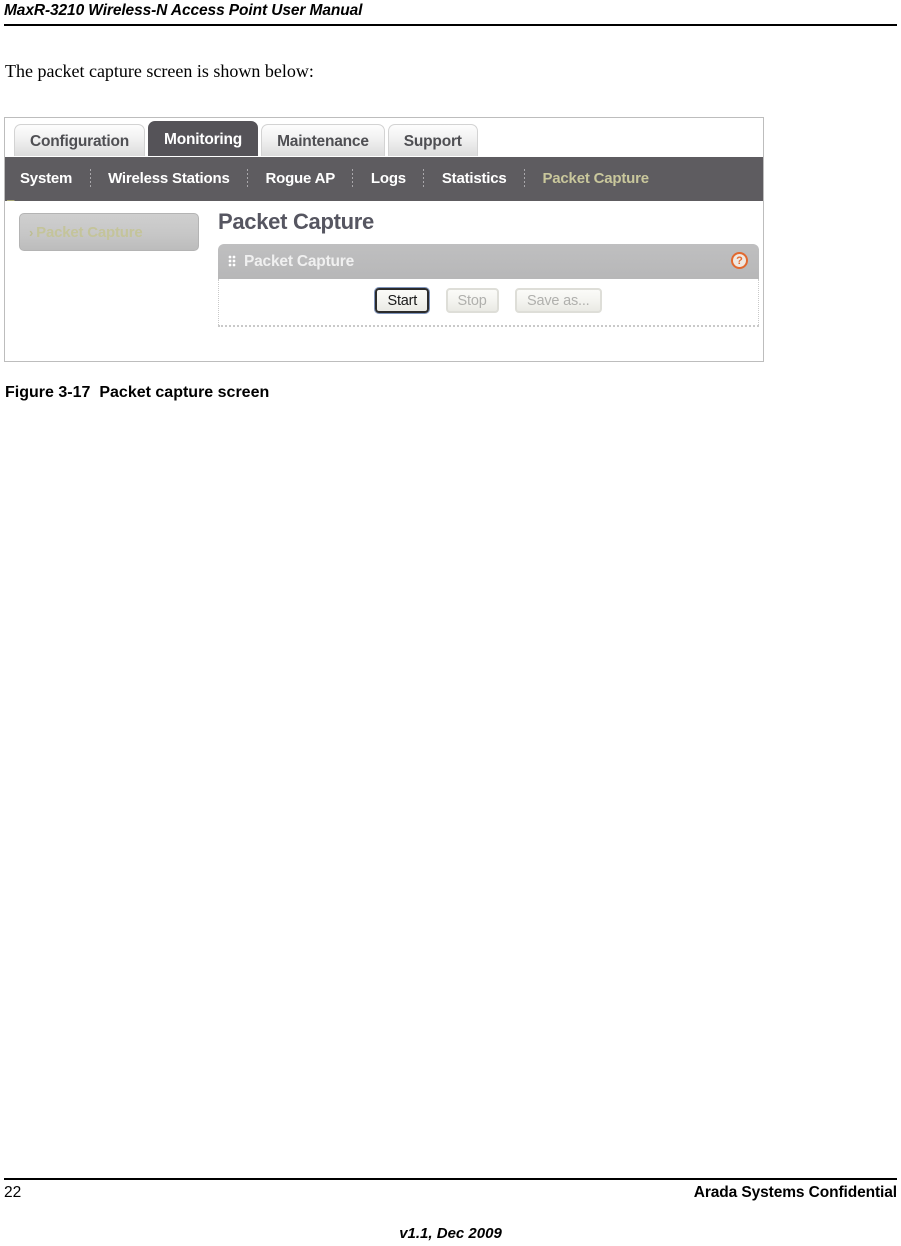 The height and width of the screenshot is (1246, 901). I want to click on footer-row: 22 Arada Systems Confidential, so click(450, 1193).